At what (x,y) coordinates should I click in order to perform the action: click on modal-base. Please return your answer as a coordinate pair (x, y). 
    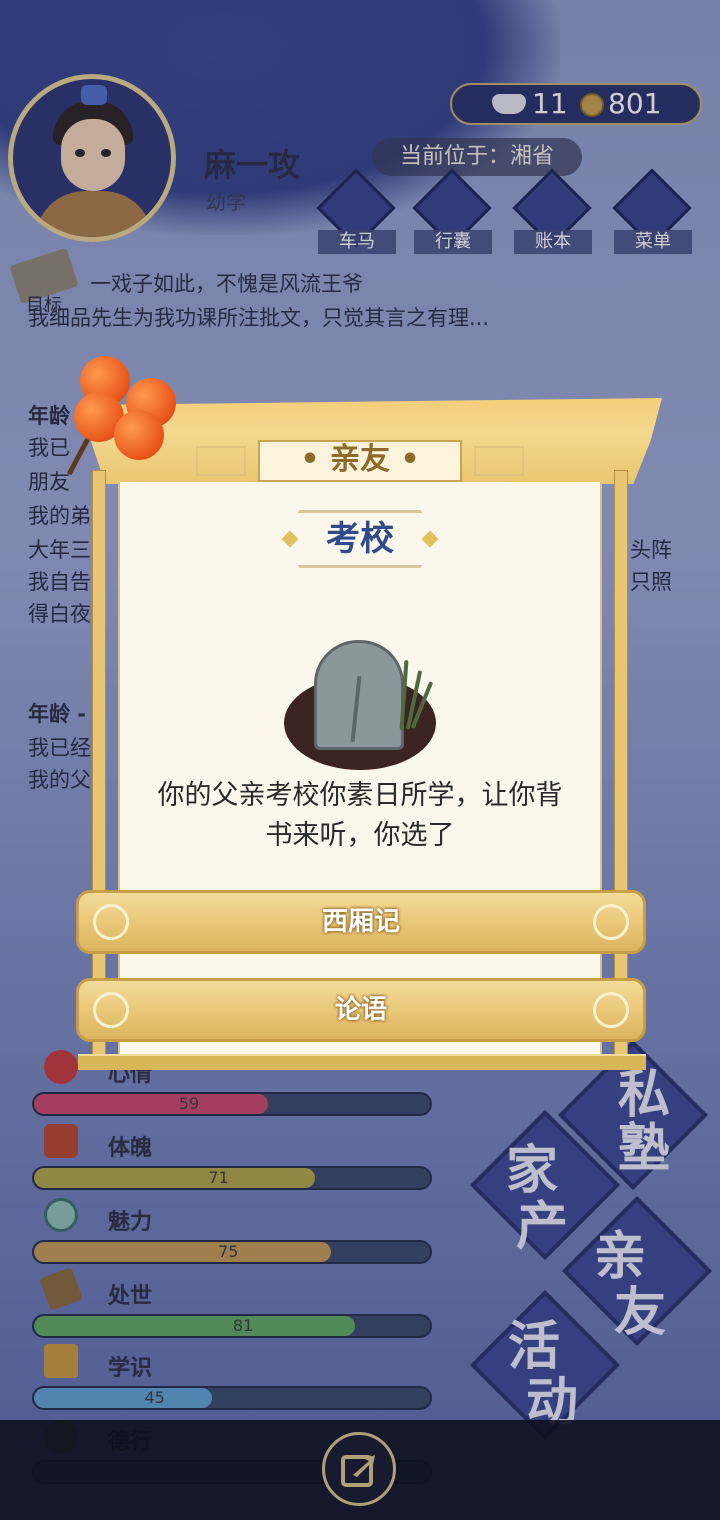
    Looking at the image, I should click on (362, 1062).